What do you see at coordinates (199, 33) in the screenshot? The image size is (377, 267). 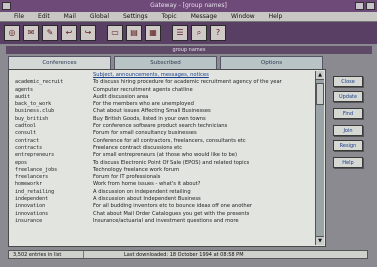 I see `search-icon: ⌕` at bounding box center [199, 33].